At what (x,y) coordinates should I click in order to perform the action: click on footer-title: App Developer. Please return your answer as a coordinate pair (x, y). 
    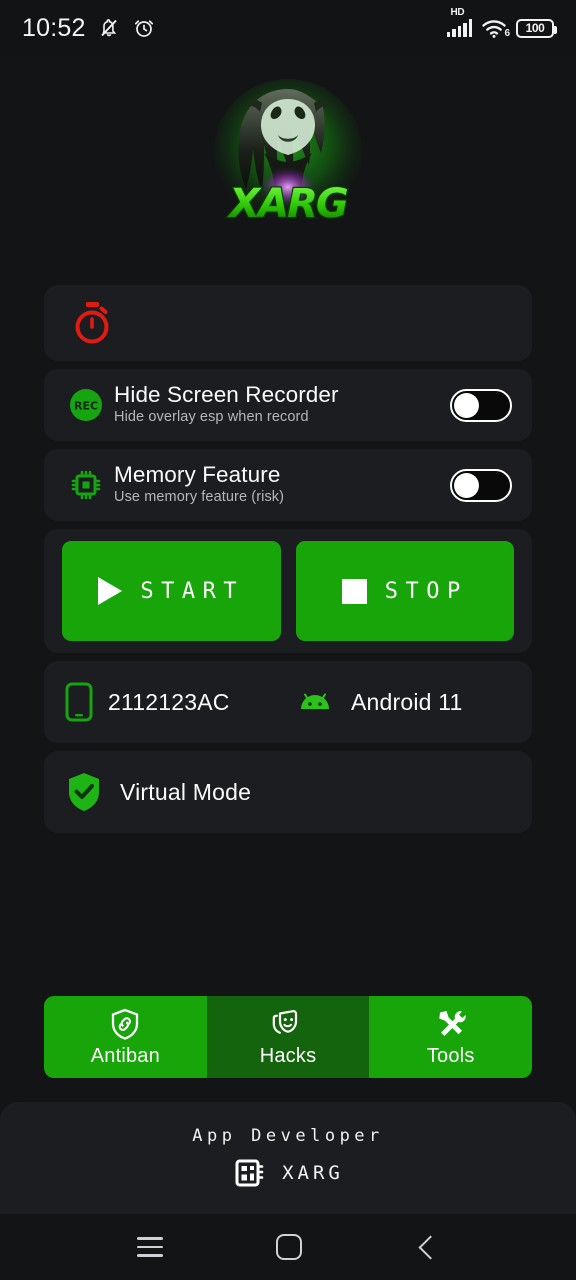
    Looking at the image, I should click on (288, 1135).